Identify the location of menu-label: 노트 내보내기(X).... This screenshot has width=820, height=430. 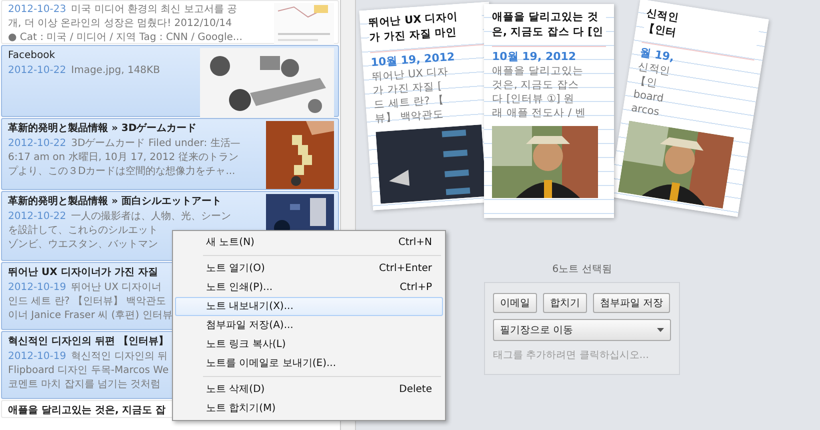
(250, 307).